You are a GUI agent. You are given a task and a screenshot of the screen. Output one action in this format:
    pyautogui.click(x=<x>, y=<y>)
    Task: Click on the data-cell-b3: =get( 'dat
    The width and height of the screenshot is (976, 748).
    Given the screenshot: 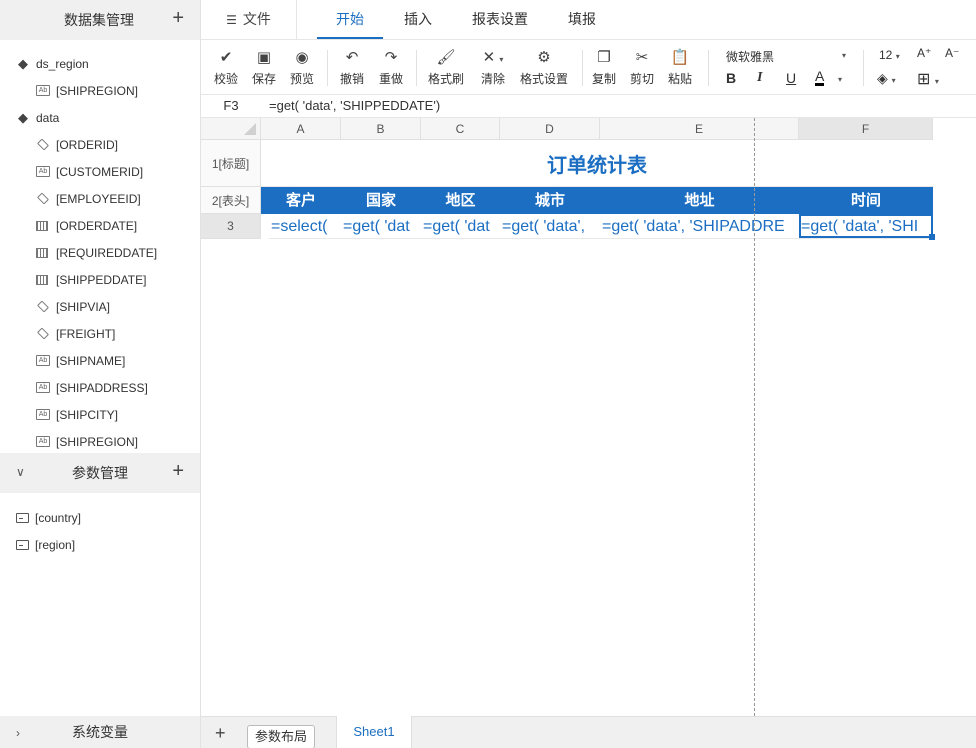 What is the action you would take?
    pyautogui.click(x=381, y=226)
    